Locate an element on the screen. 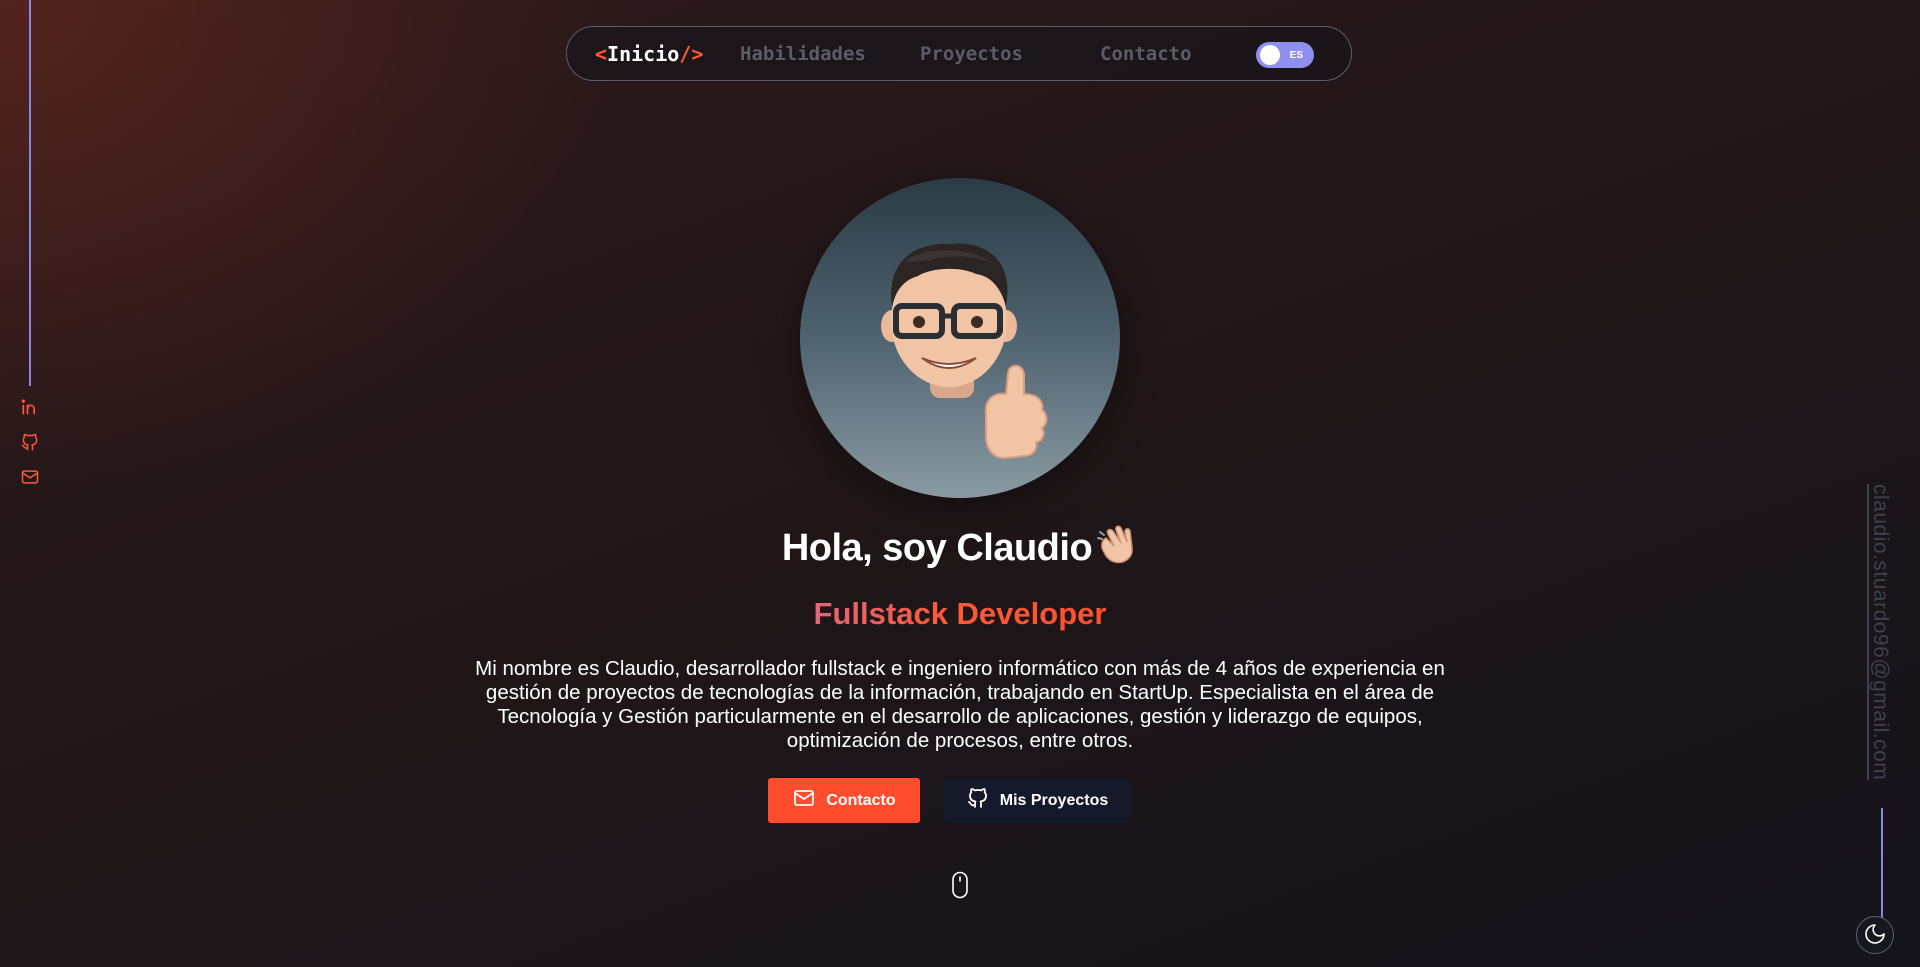 This screenshot has height=967, width=1920. waving-hand-icon is located at coordinates (1116, 549).